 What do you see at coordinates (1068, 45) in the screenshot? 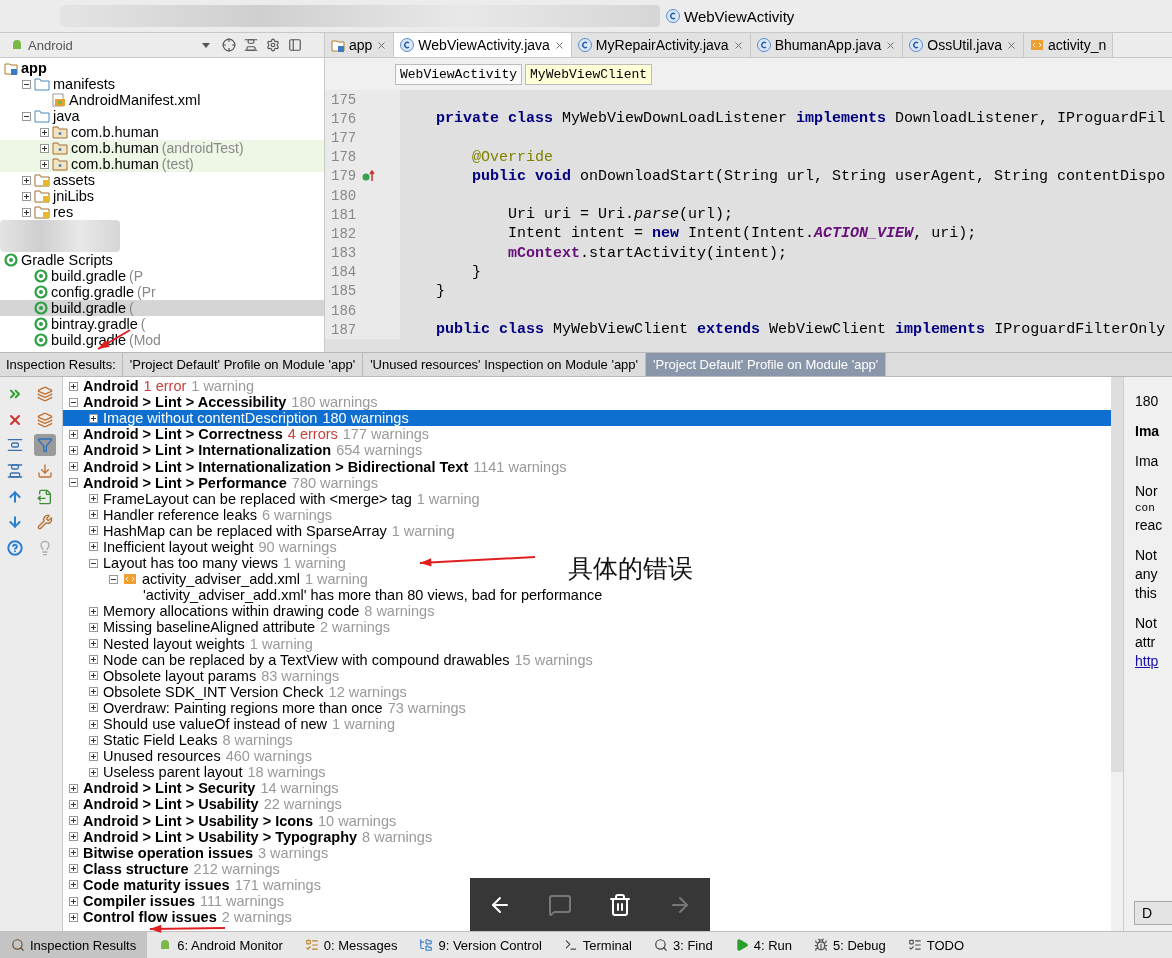
I see `editor-tab: activity_n` at bounding box center [1068, 45].